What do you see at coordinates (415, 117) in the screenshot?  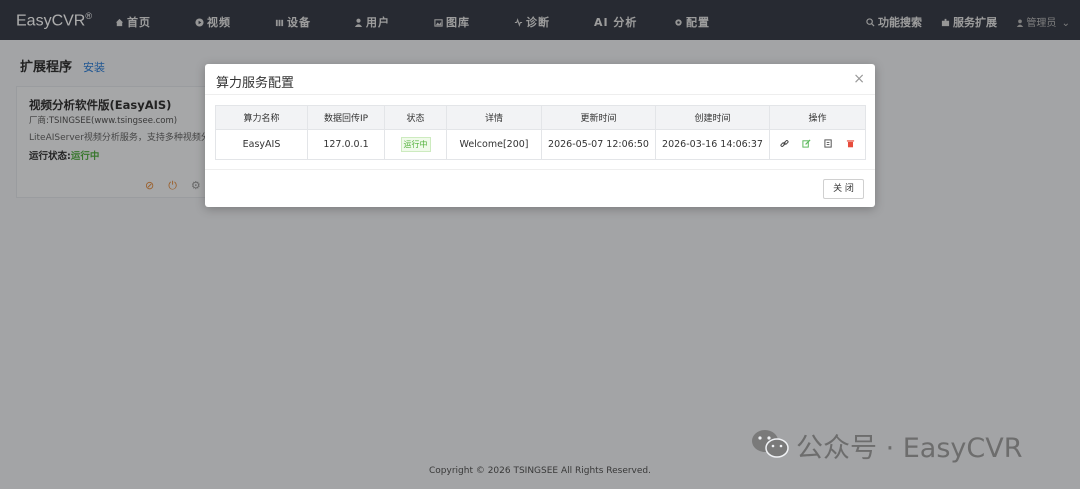 I see `column-header: 状态` at bounding box center [415, 117].